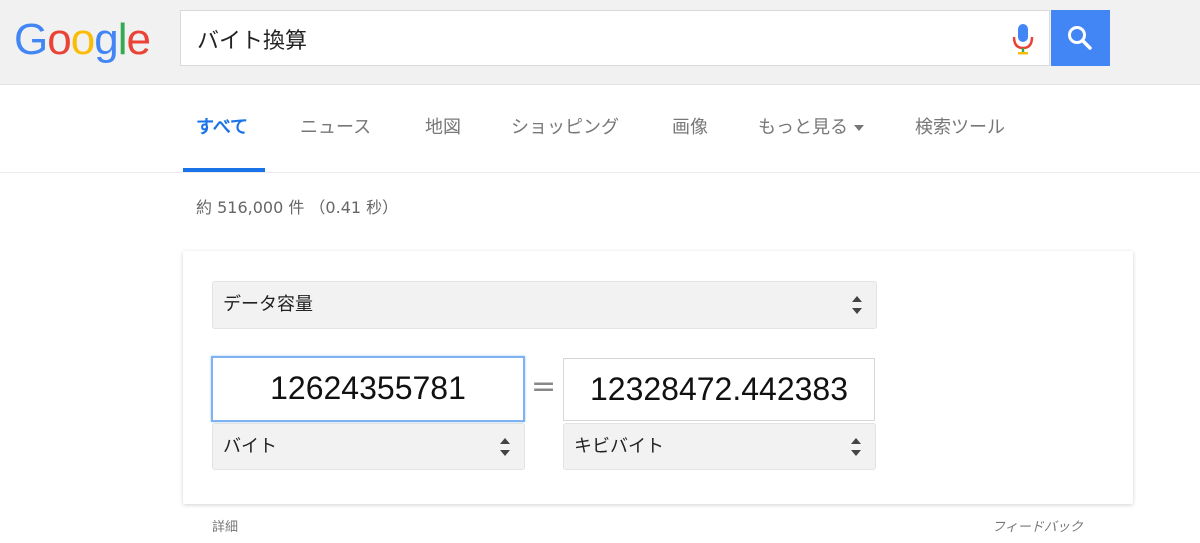 The image size is (1200, 543). What do you see at coordinates (335, 128) in the screenshot?
I see `tab-news: ニュース` at bounding box center [335, 128].